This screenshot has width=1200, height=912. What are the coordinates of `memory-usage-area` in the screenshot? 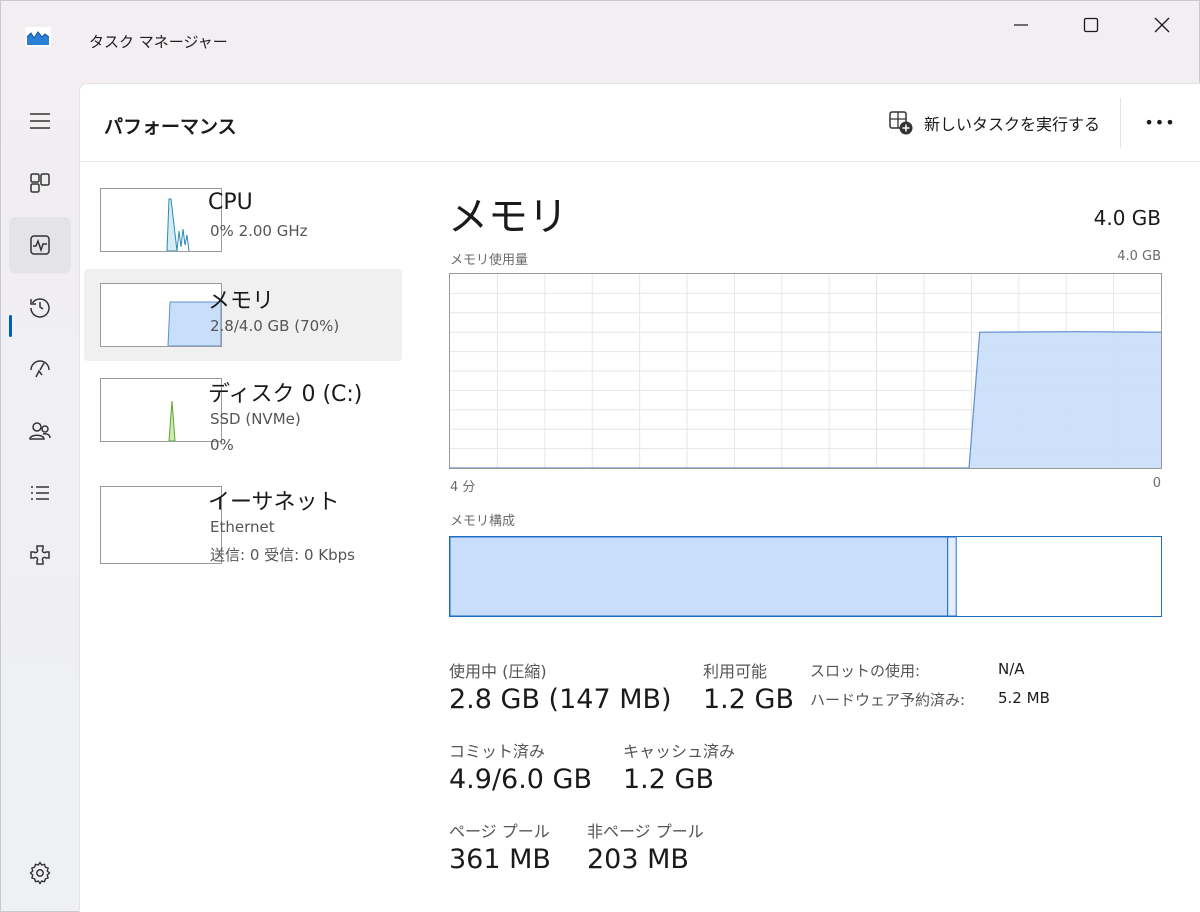 It's located at (805, 399).